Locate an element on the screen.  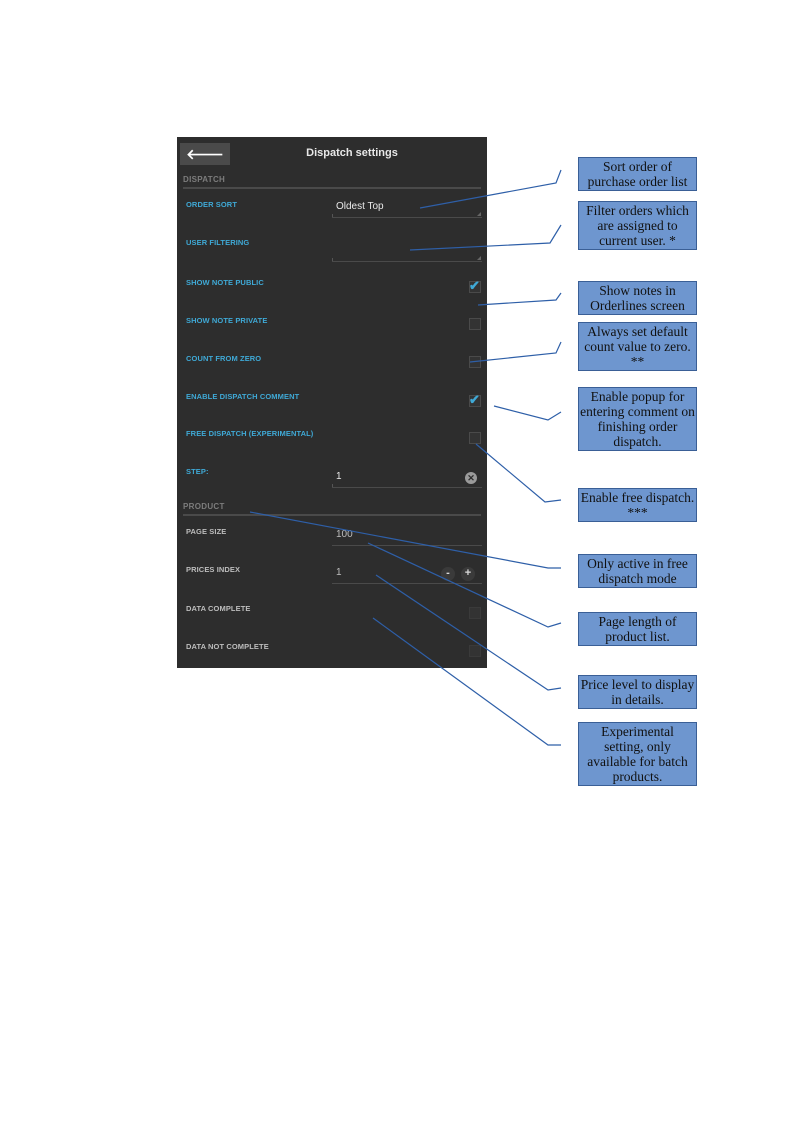
show-note-private-label: SHOW NOTE PRIVATE is located at coordinates (227, 320).